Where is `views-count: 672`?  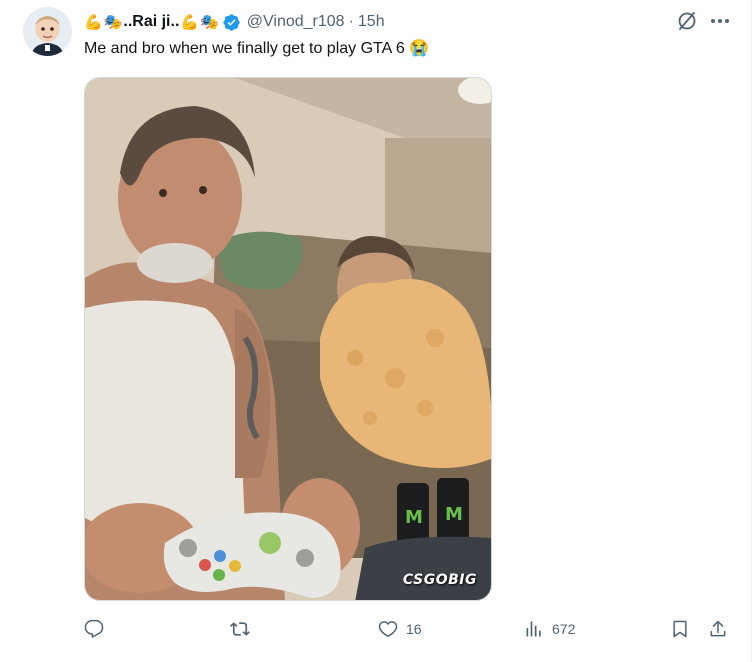 views-count: 672 is located at coordinates (564, 629).